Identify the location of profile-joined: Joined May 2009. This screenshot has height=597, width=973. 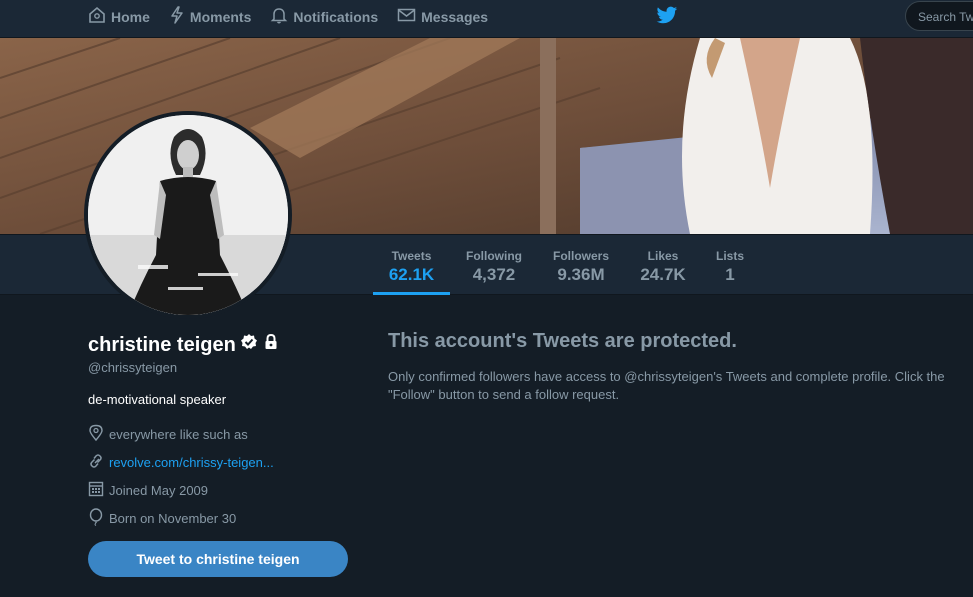
(148, 490).